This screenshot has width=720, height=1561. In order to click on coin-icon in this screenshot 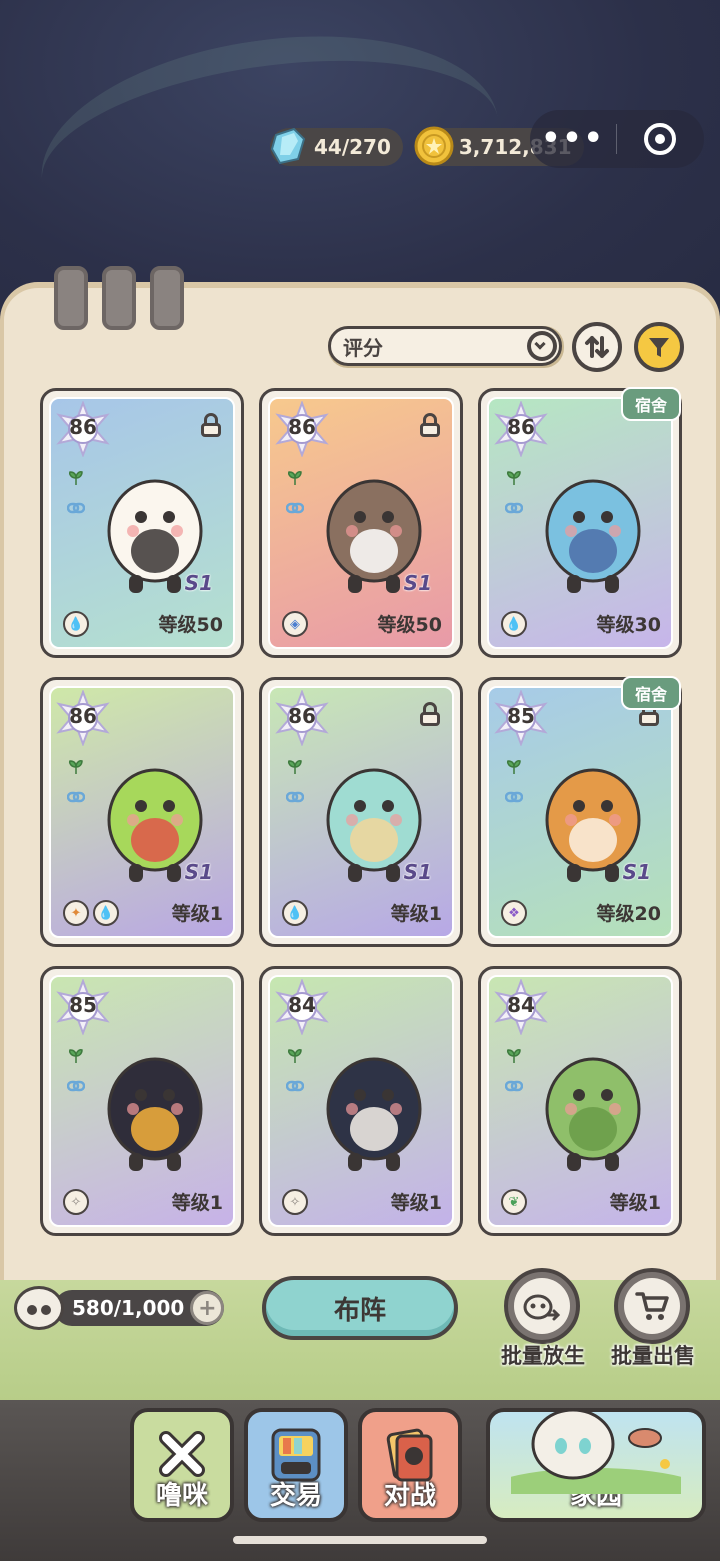, I will do `click(434, 146)`.